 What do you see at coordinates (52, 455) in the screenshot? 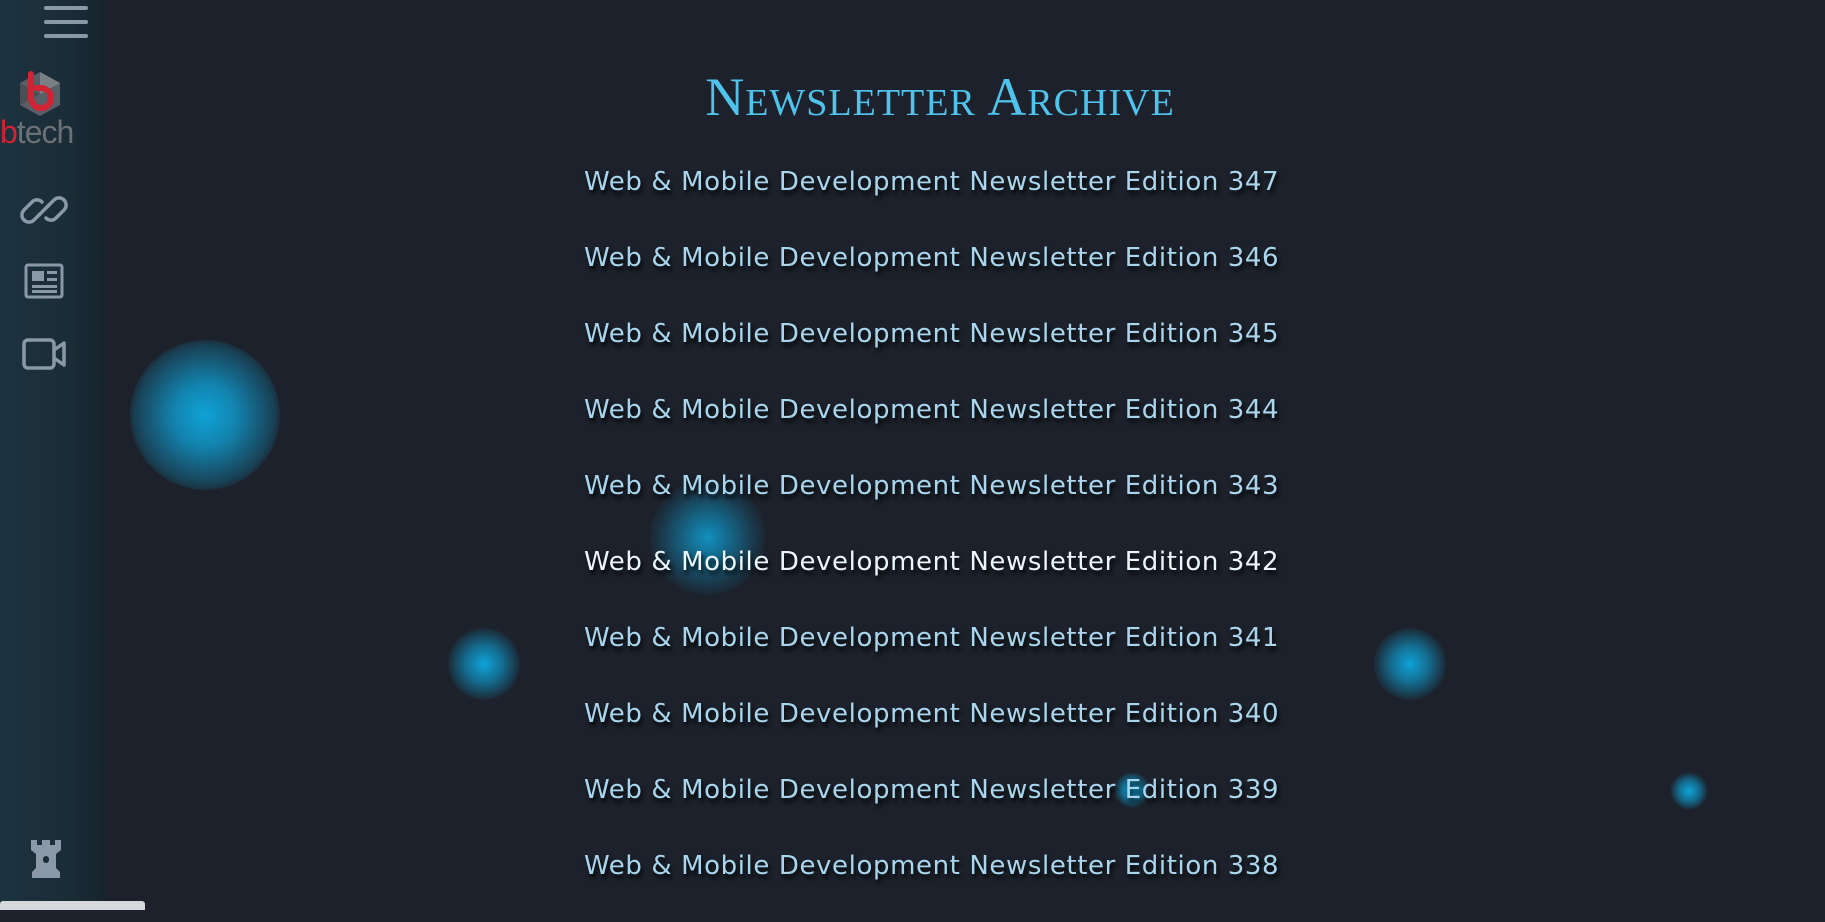
I see `sidebar: btech` at bounding box center [52, 455].